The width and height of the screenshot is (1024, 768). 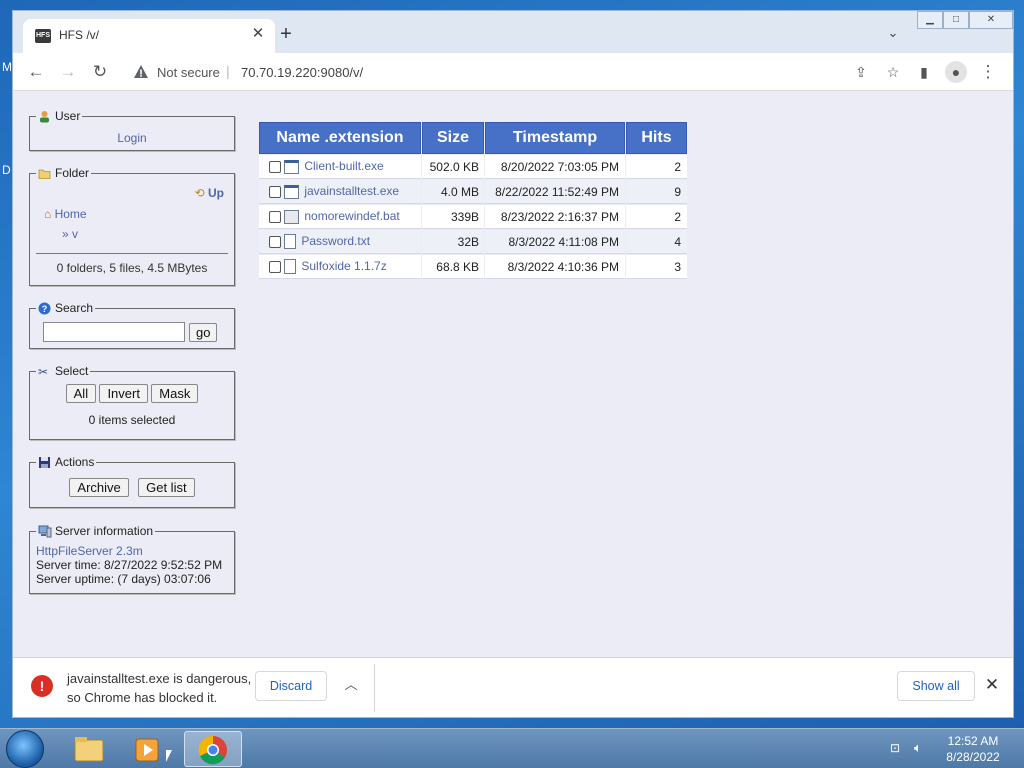 I want to click on login-link: Login, so click(x=131, y=138).